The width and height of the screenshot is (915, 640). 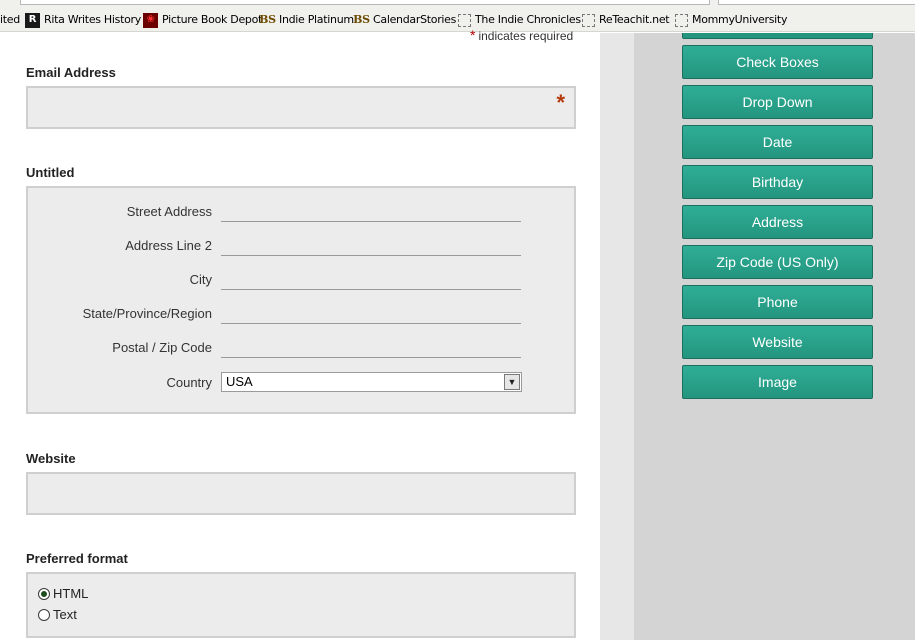 I want to click on zip-input, so click(x=371, y=357).